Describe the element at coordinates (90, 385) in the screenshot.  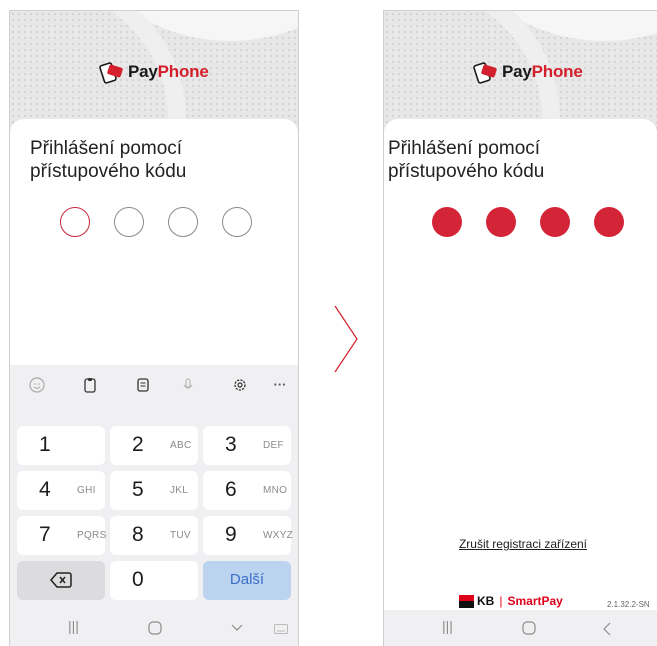
I see `clipboard-icon` at that location.